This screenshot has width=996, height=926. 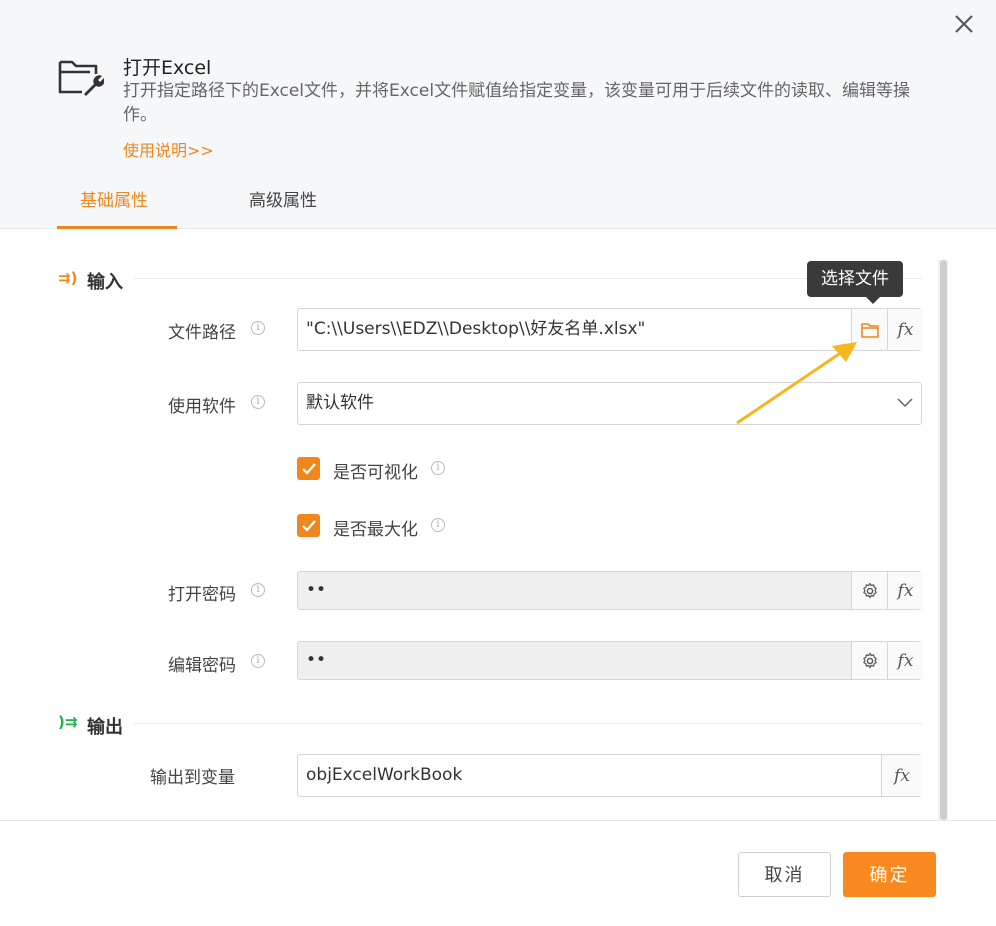 I want to click on software-value: 默认软件, so click(x=340, y=403).